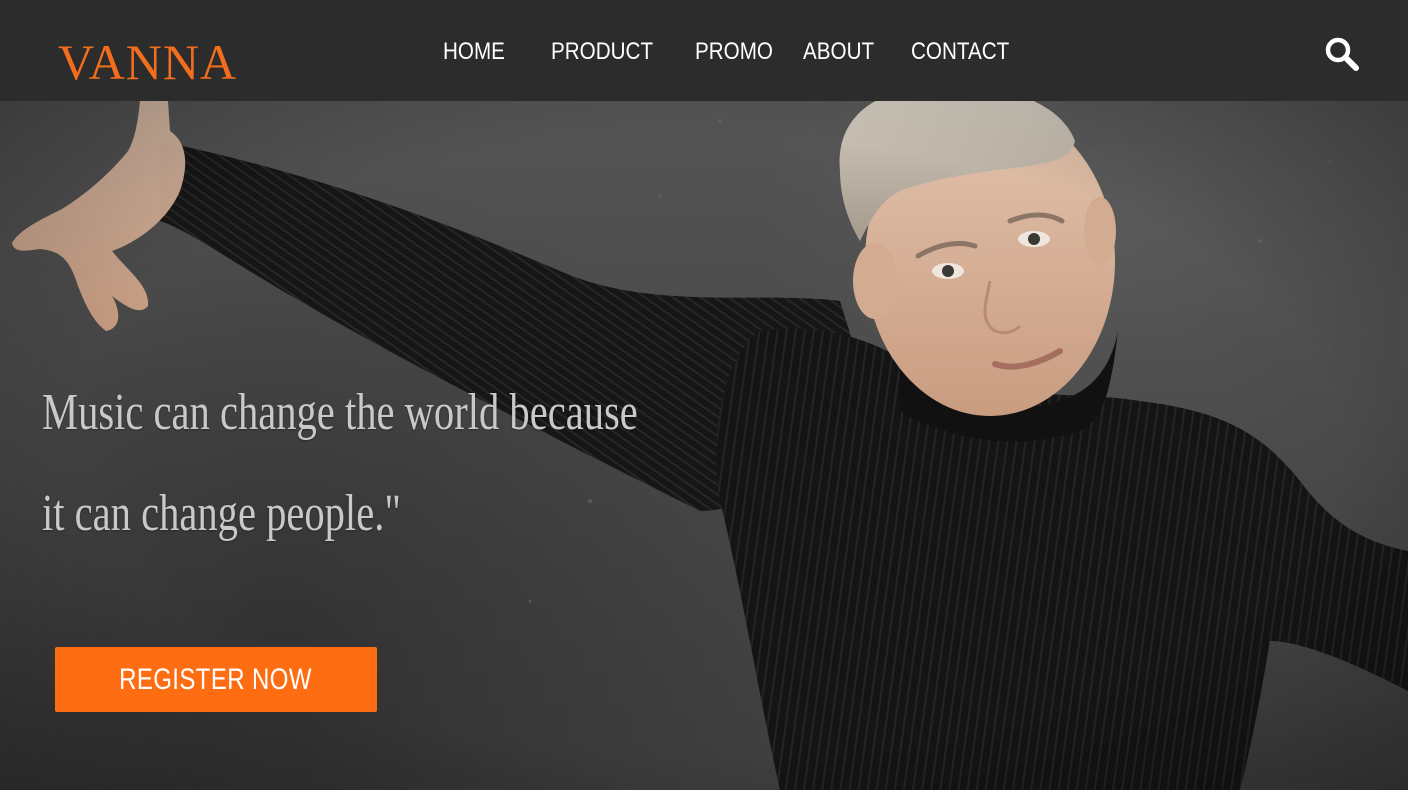  What do you see at coordinates (602, 52) in the screenshot?
I see `nav-item-product: PRODUCT` at bounding box center [602, 52].